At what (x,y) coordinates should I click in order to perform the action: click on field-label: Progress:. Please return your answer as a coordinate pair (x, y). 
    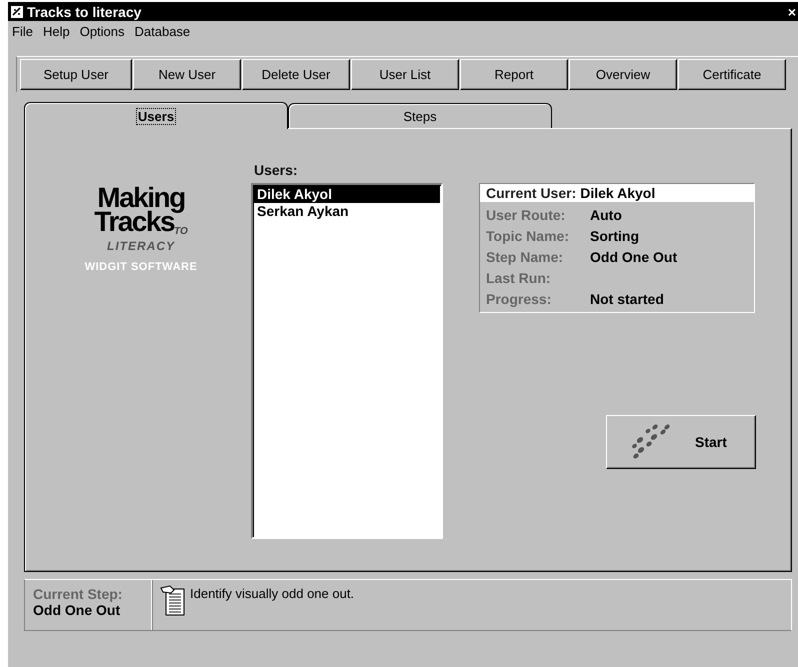
    Looking at the image, I should click on (519, 299).